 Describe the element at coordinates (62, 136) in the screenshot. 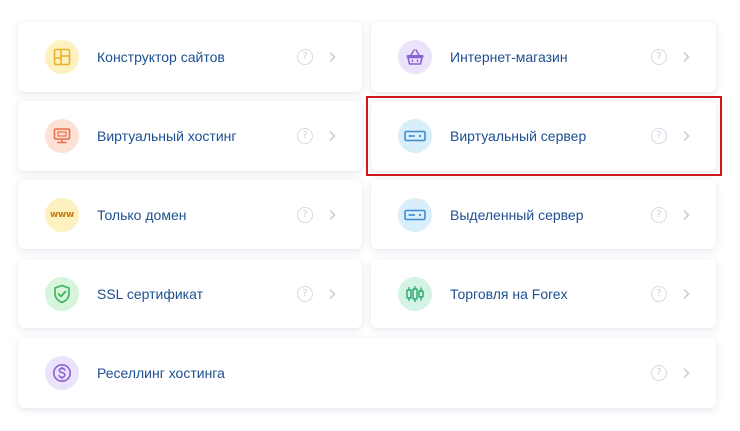

I see `monitor-icon` at that location.